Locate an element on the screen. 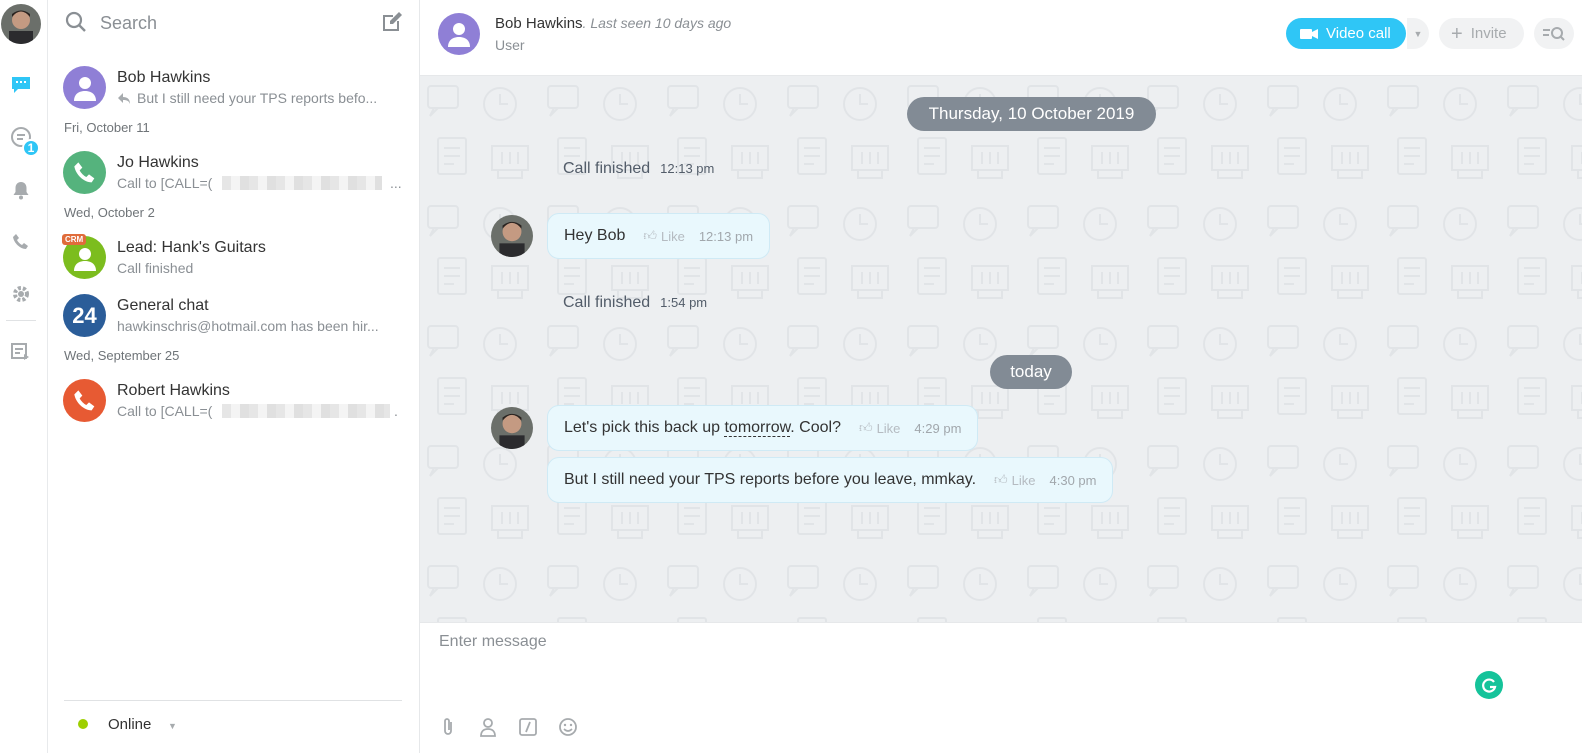 Image resolution: width=1582 pixels, height=753 pixels. date-label: Wed, October 2 is located at coordinates (109, 212).